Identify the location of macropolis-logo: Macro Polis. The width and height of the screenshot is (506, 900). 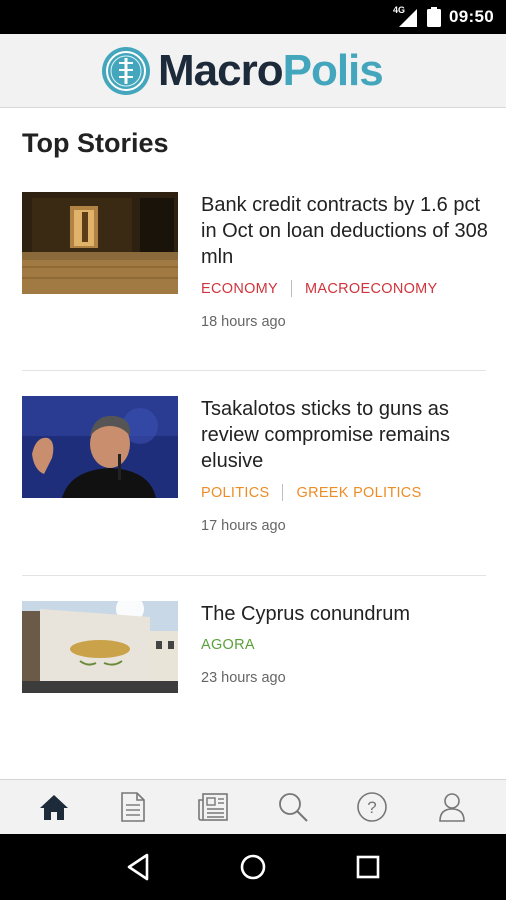
(242, 71).